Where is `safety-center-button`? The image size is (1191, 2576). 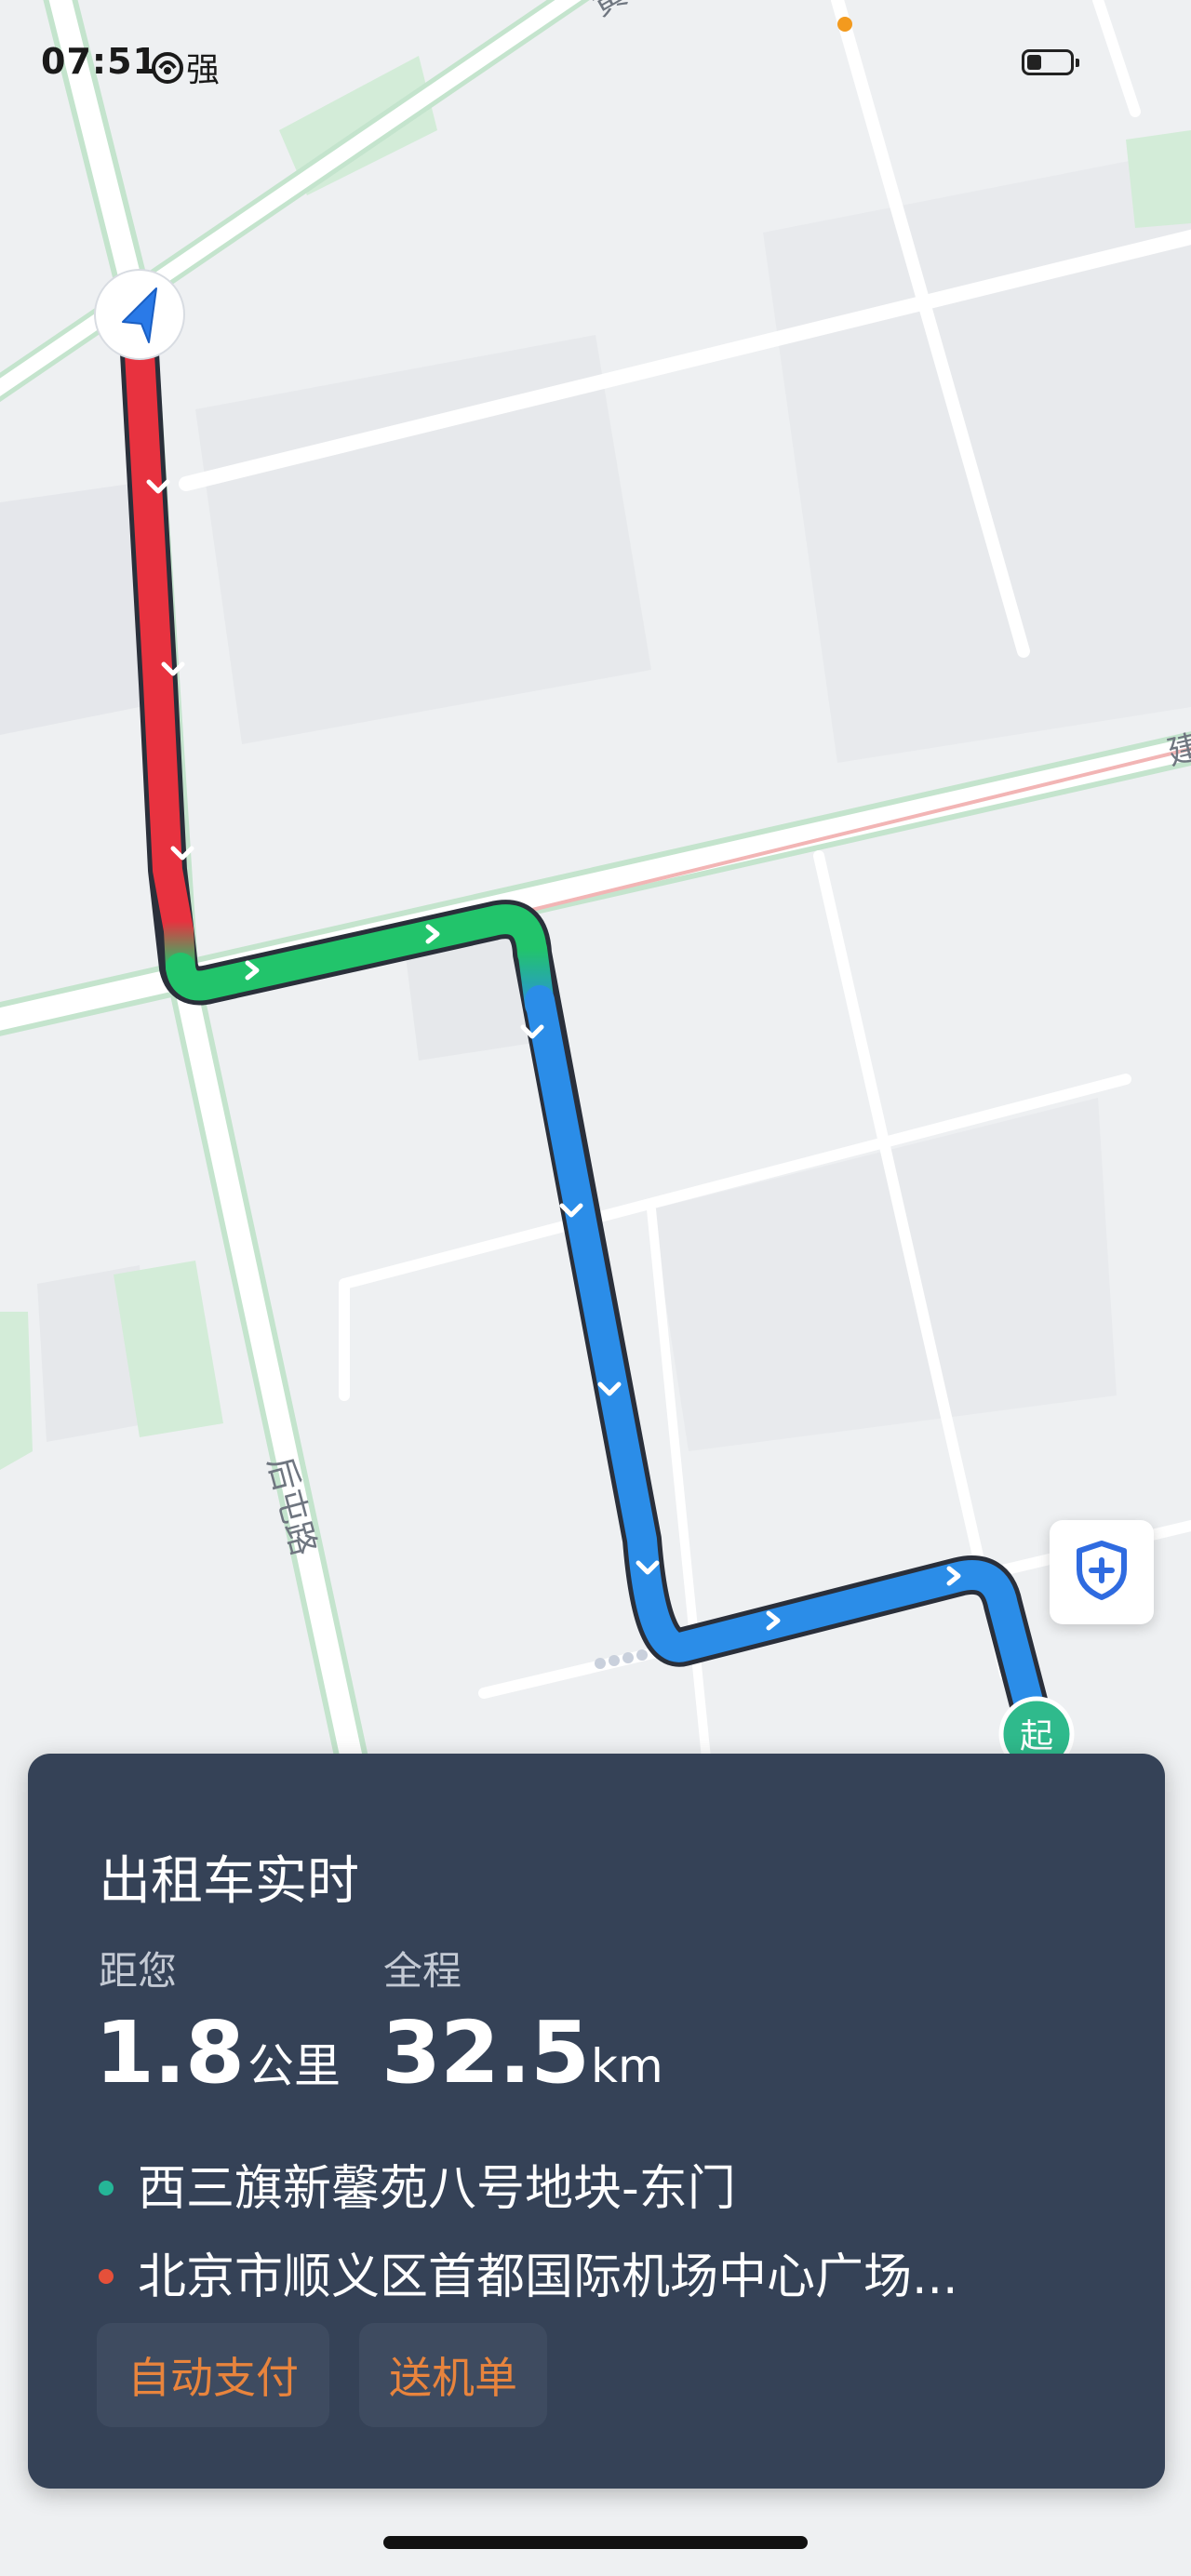 safety-center-button is located at coordinates (1102, 1572).